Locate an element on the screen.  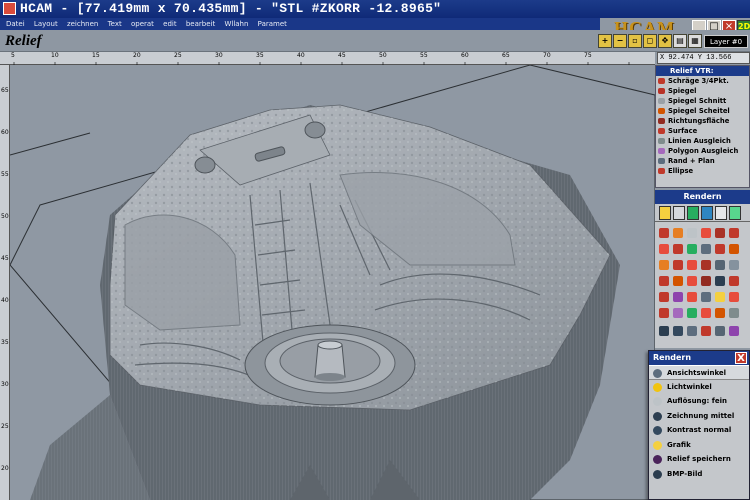
pan-icon: ✥ is located at coordinates (665, 41).